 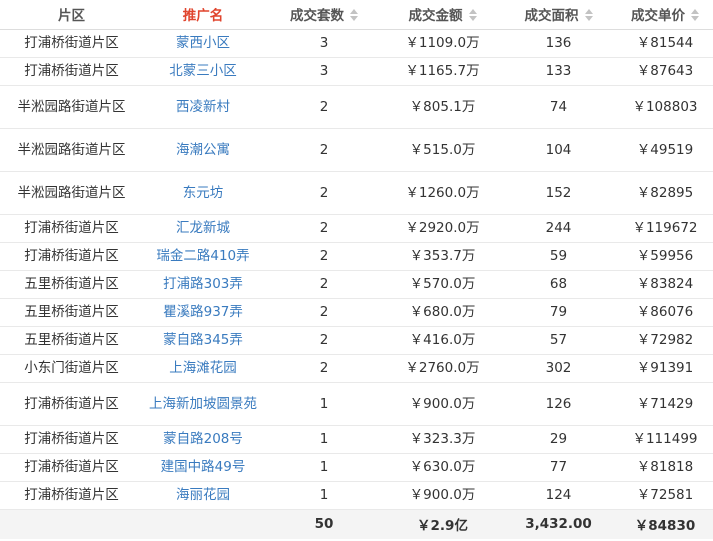 What do you see at coordinates (665, 43) in the screenshot?
I see `cell-price: ￥81544` at bounding box center [665, 43].